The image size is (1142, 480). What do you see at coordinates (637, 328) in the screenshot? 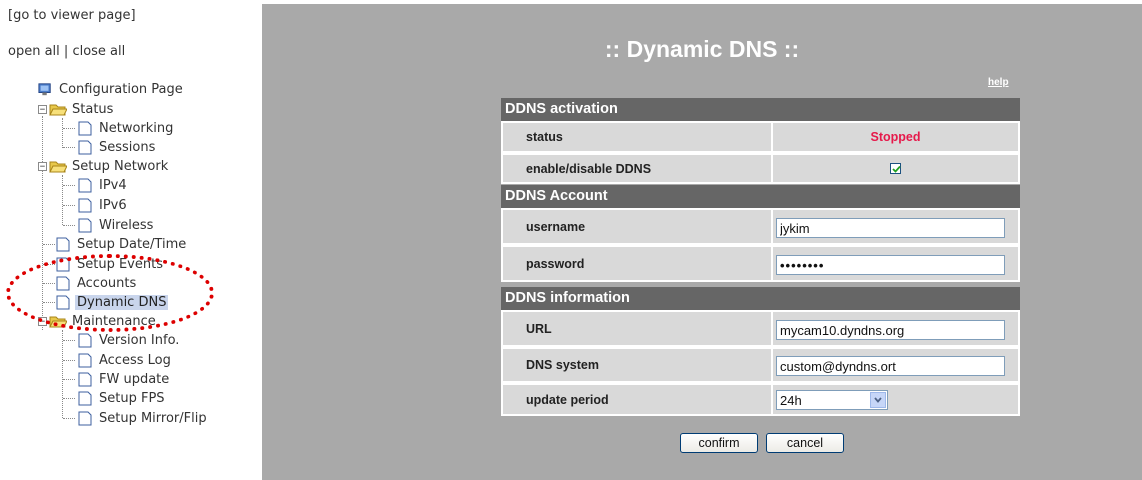
I see `url-label: URL` at bounding box center [637, 328].